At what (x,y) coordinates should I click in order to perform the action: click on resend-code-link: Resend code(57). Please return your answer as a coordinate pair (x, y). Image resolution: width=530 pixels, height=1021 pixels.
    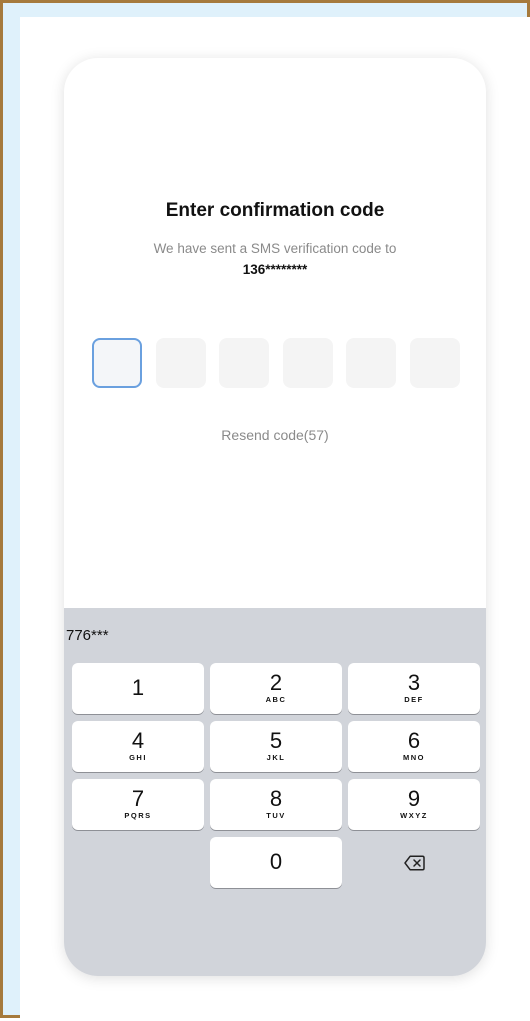
    Looking at the image, I should click on (275, 435).